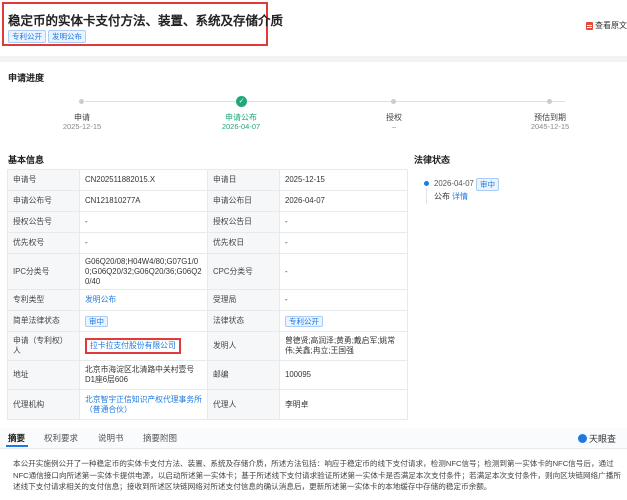 Image resolution: width=627 pixels, height=500 pixels. I want to click on view-original-button: 查看原文, so click(606, 25).